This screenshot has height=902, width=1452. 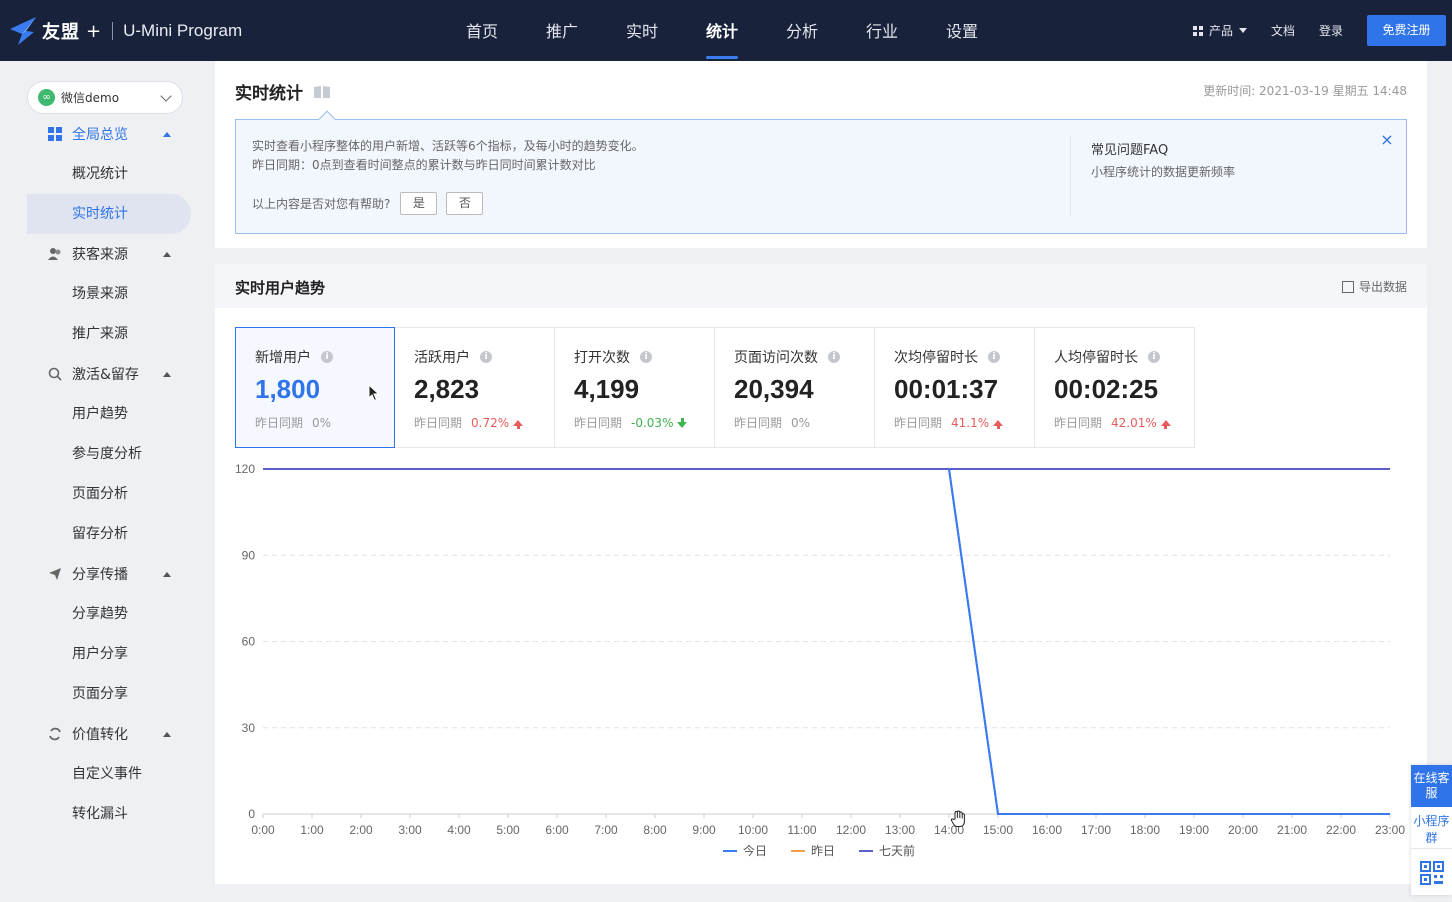 I want to click on yes-button: 是, so click(x=419, y=203).